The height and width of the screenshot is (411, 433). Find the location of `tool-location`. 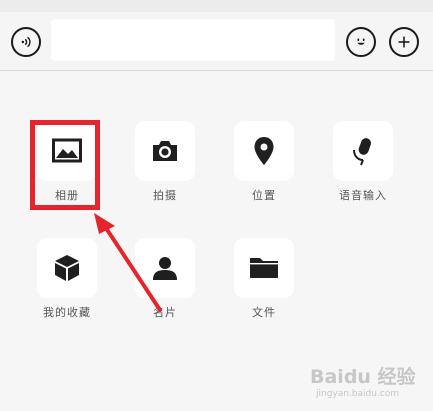

tool-location is located at coordinates (264, 151).